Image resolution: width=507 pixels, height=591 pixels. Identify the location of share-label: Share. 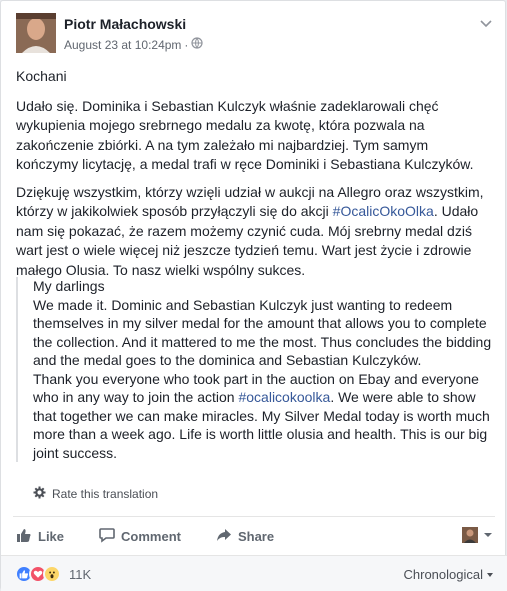
(256, 536).